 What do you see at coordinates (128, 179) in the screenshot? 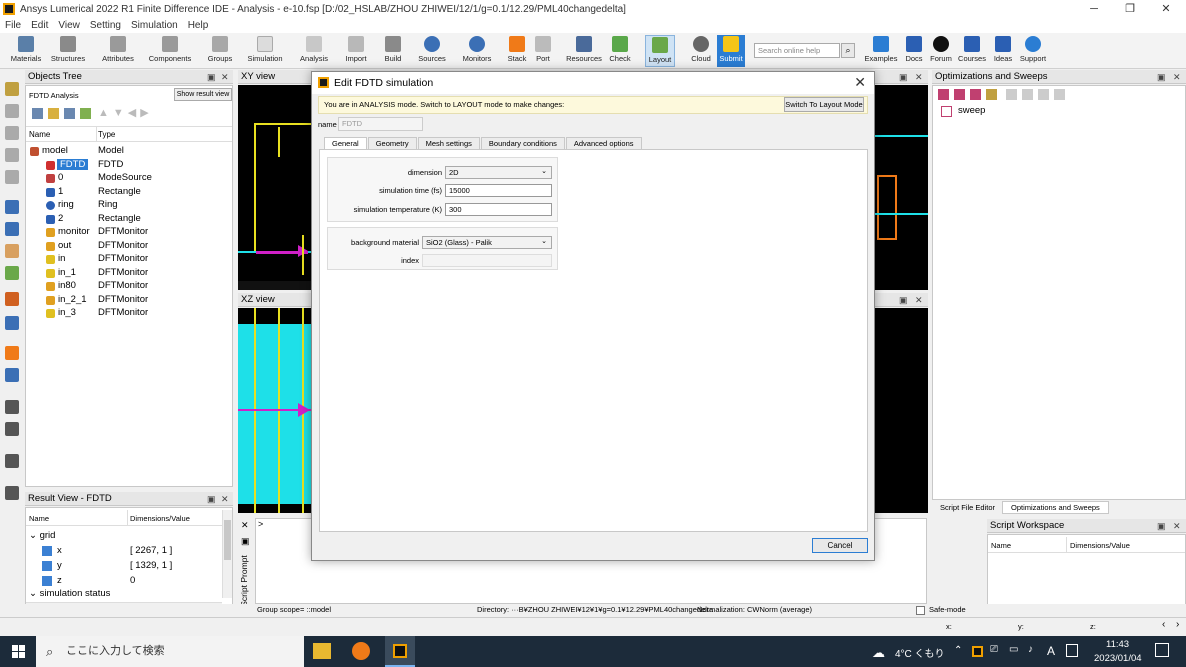
I see `tree-item-modesource: 0 ModeSource` at bounding box center [128, 179].